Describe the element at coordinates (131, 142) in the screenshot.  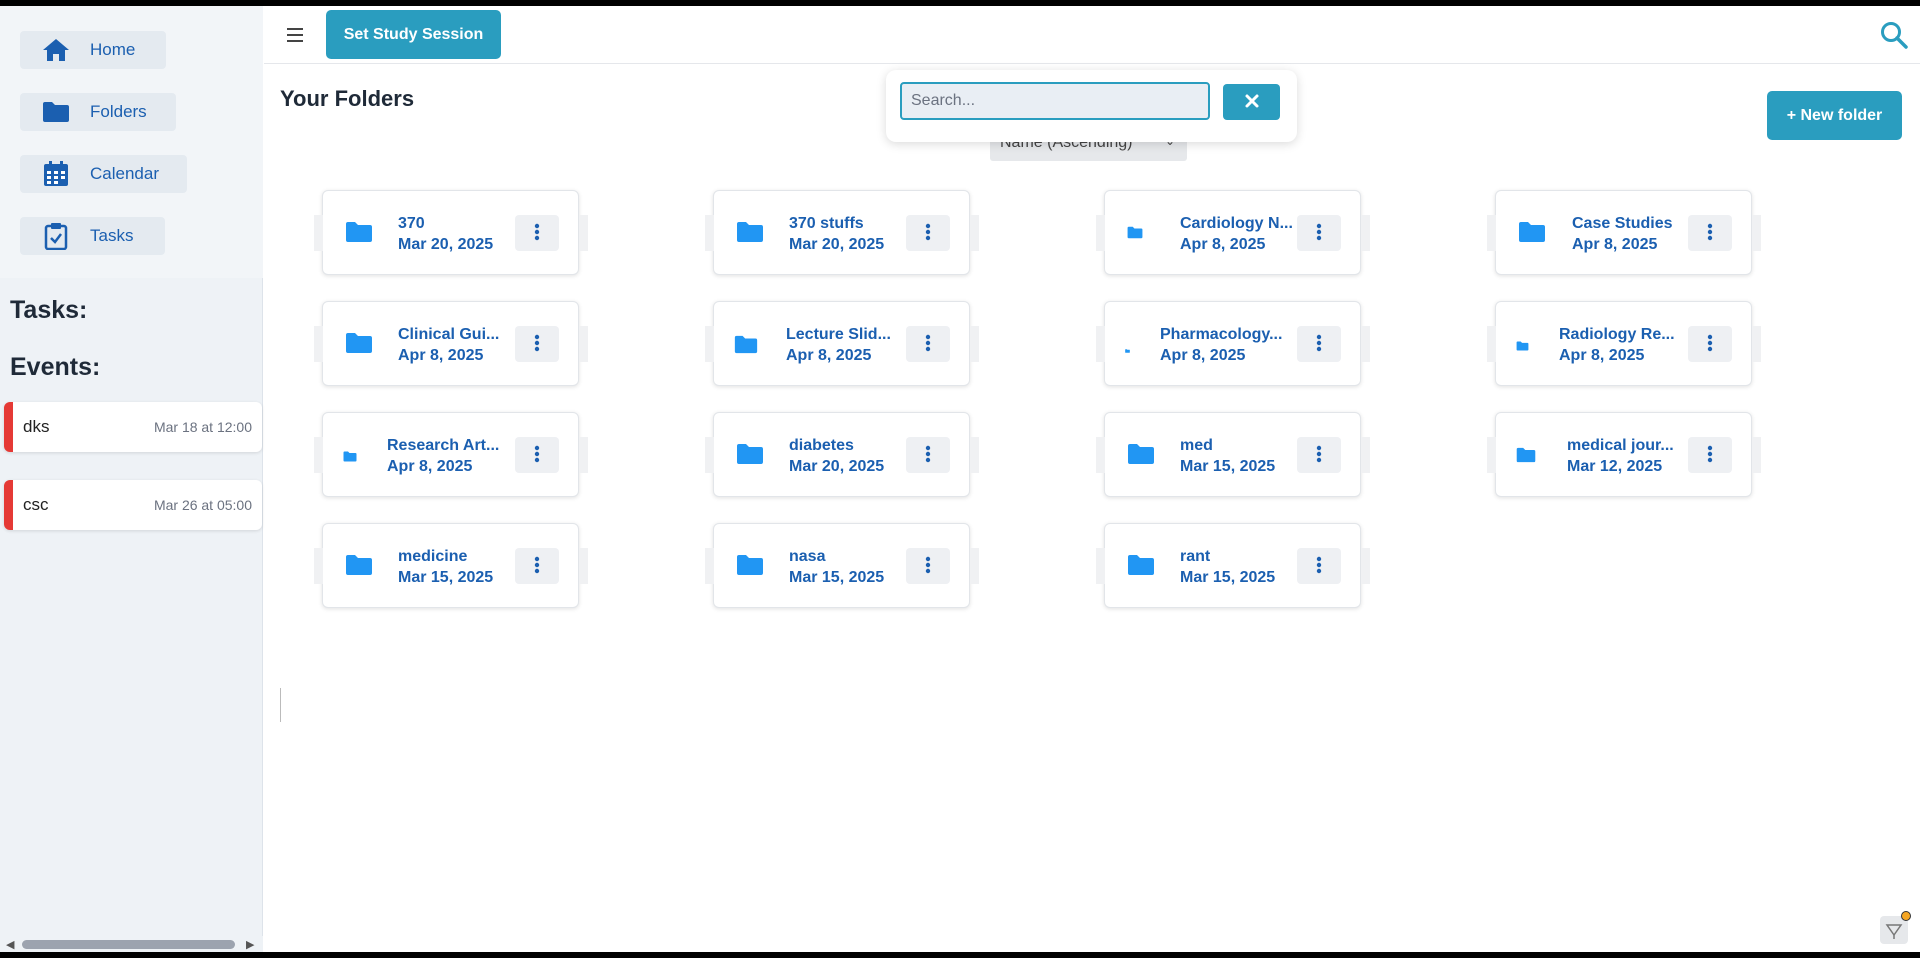
I see `sidebar-nav: Home Folders Calendar Tasks` at that location.